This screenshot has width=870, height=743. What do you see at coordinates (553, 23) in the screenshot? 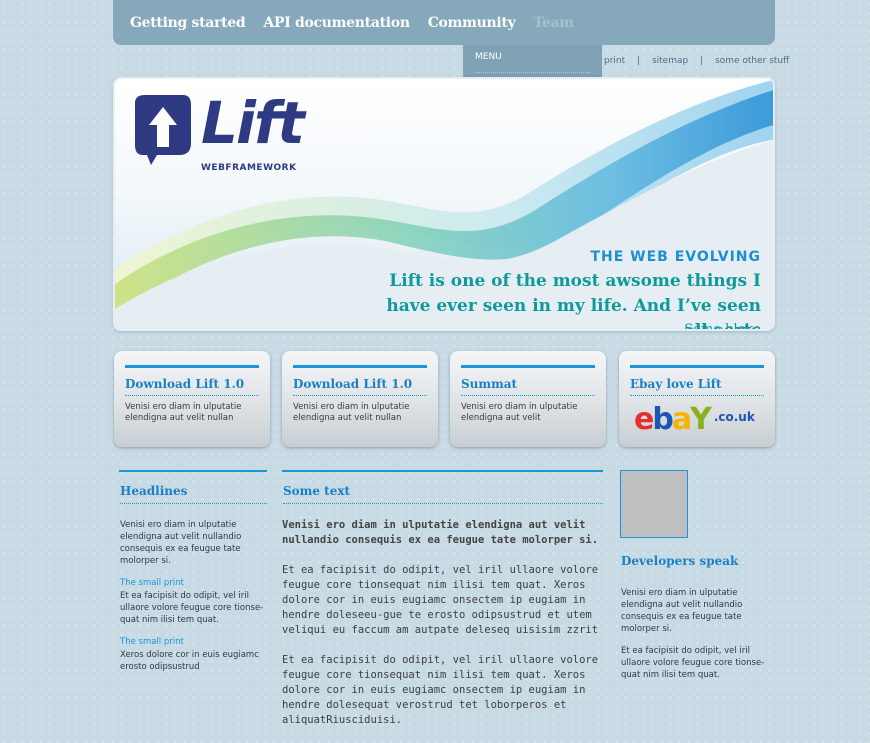
I see `nav-team: Team` at bounding box center [553, 23].